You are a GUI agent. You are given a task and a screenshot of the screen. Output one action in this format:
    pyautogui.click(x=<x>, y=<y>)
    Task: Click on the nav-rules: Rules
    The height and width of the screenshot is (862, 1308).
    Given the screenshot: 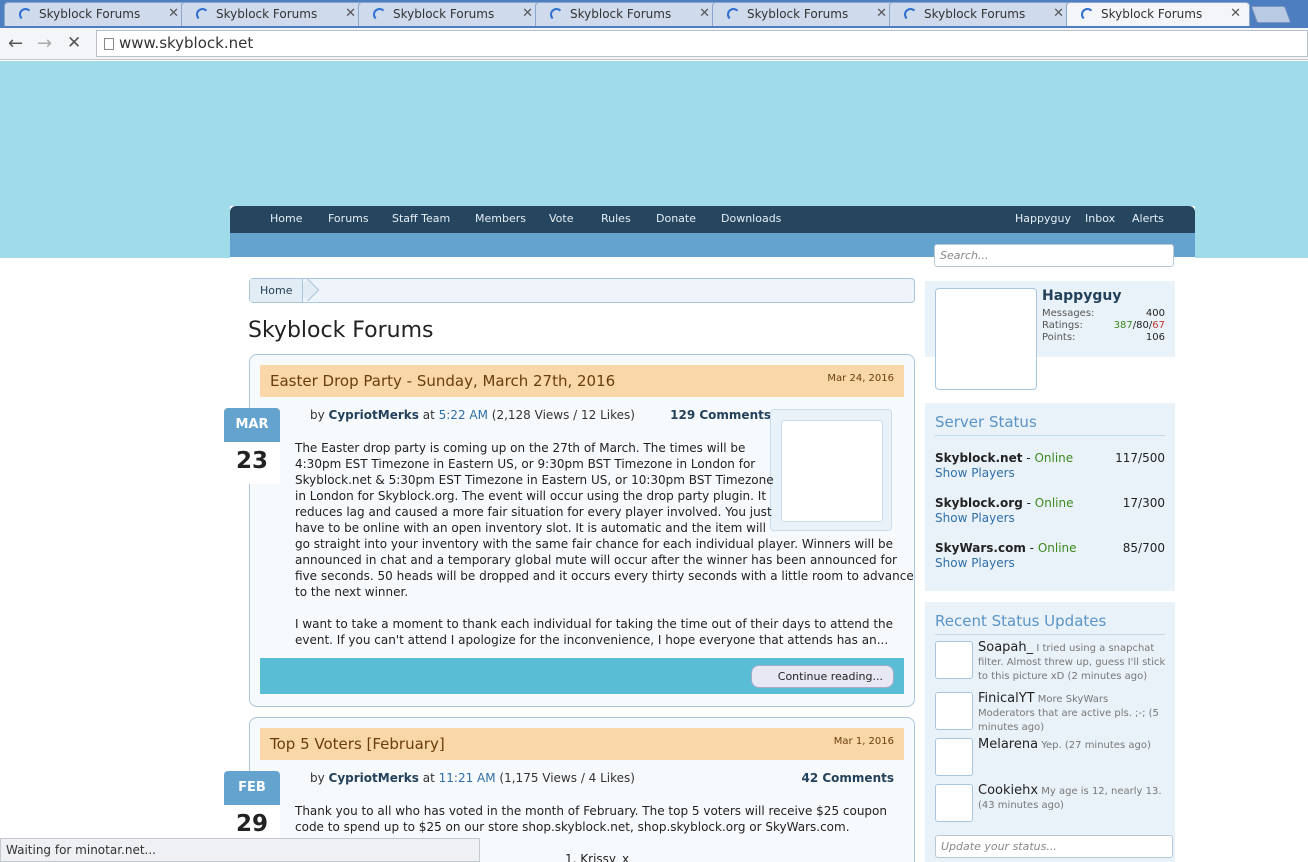 What is the action you would take?
    pyautogui.click(x=616, y=218)
    